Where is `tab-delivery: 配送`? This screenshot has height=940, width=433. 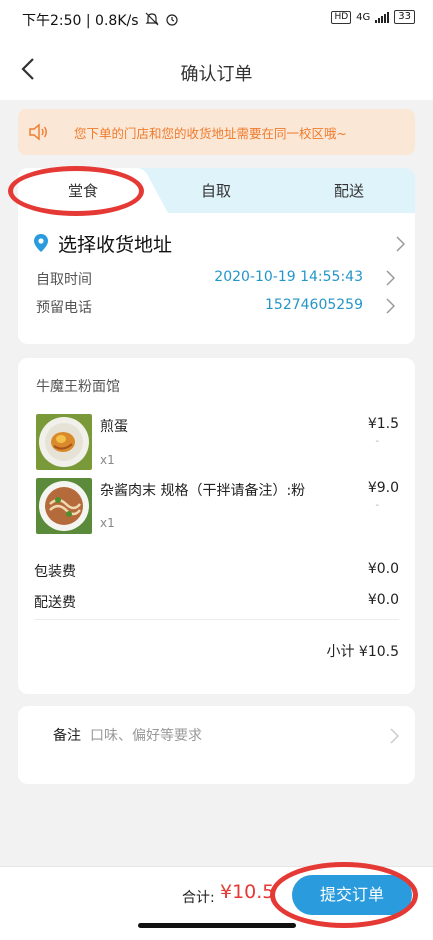 tab-delivery: 配送 is located at coordinates (349, 190).